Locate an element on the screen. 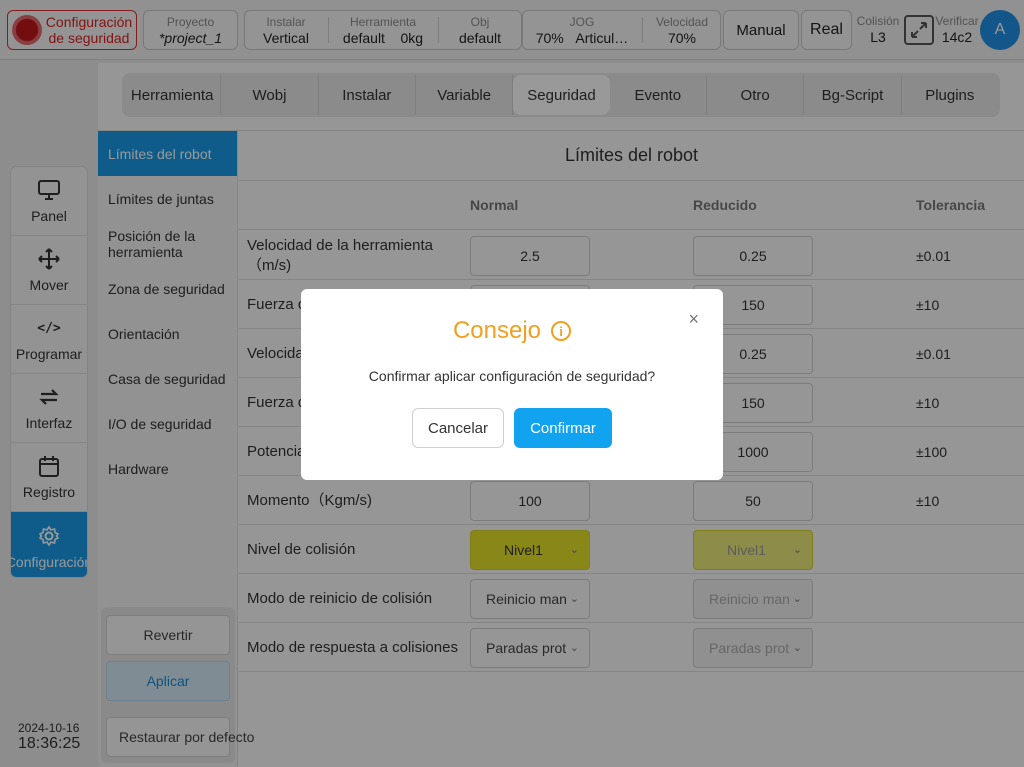  dialog-title-text: Consejo is located at coordinates (497, 330).